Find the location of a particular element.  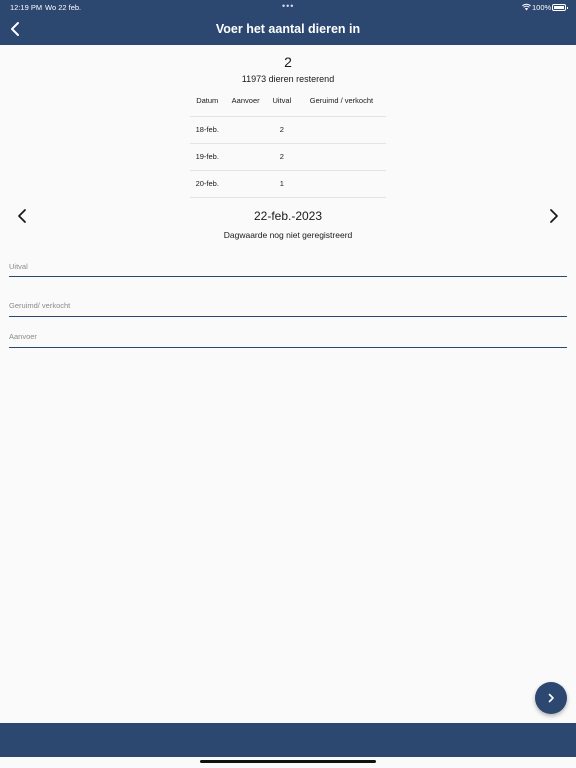

next-day-button is located at coordinates (553, 216).